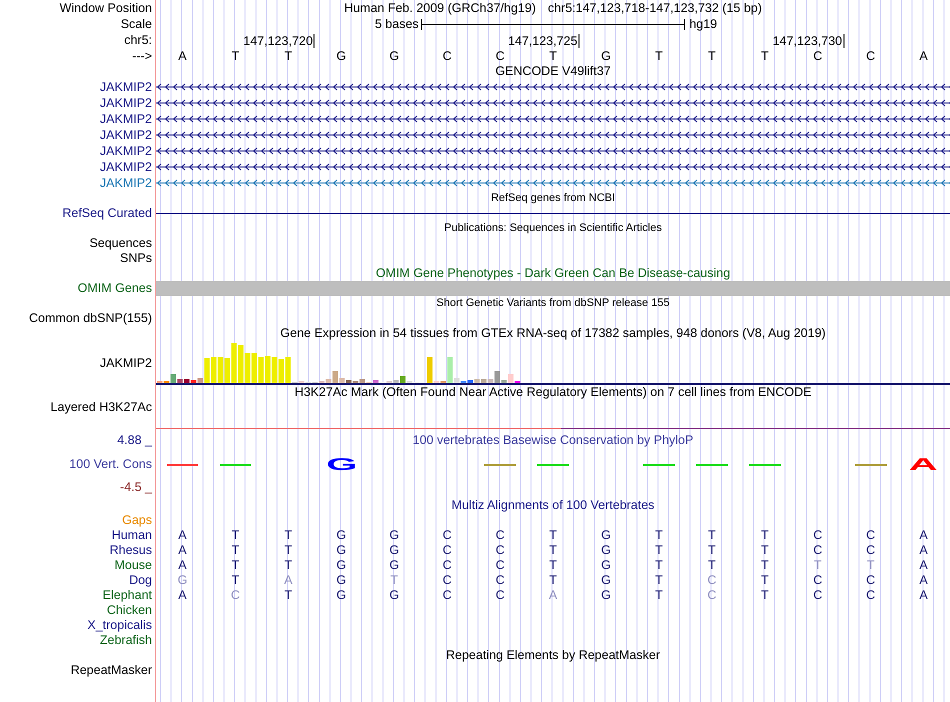  Describe the element at coordinates (440, 8) in the screenshot. I see `assembly-text: Human Feb. 2009 (GRCh37/hg19)` at that location.